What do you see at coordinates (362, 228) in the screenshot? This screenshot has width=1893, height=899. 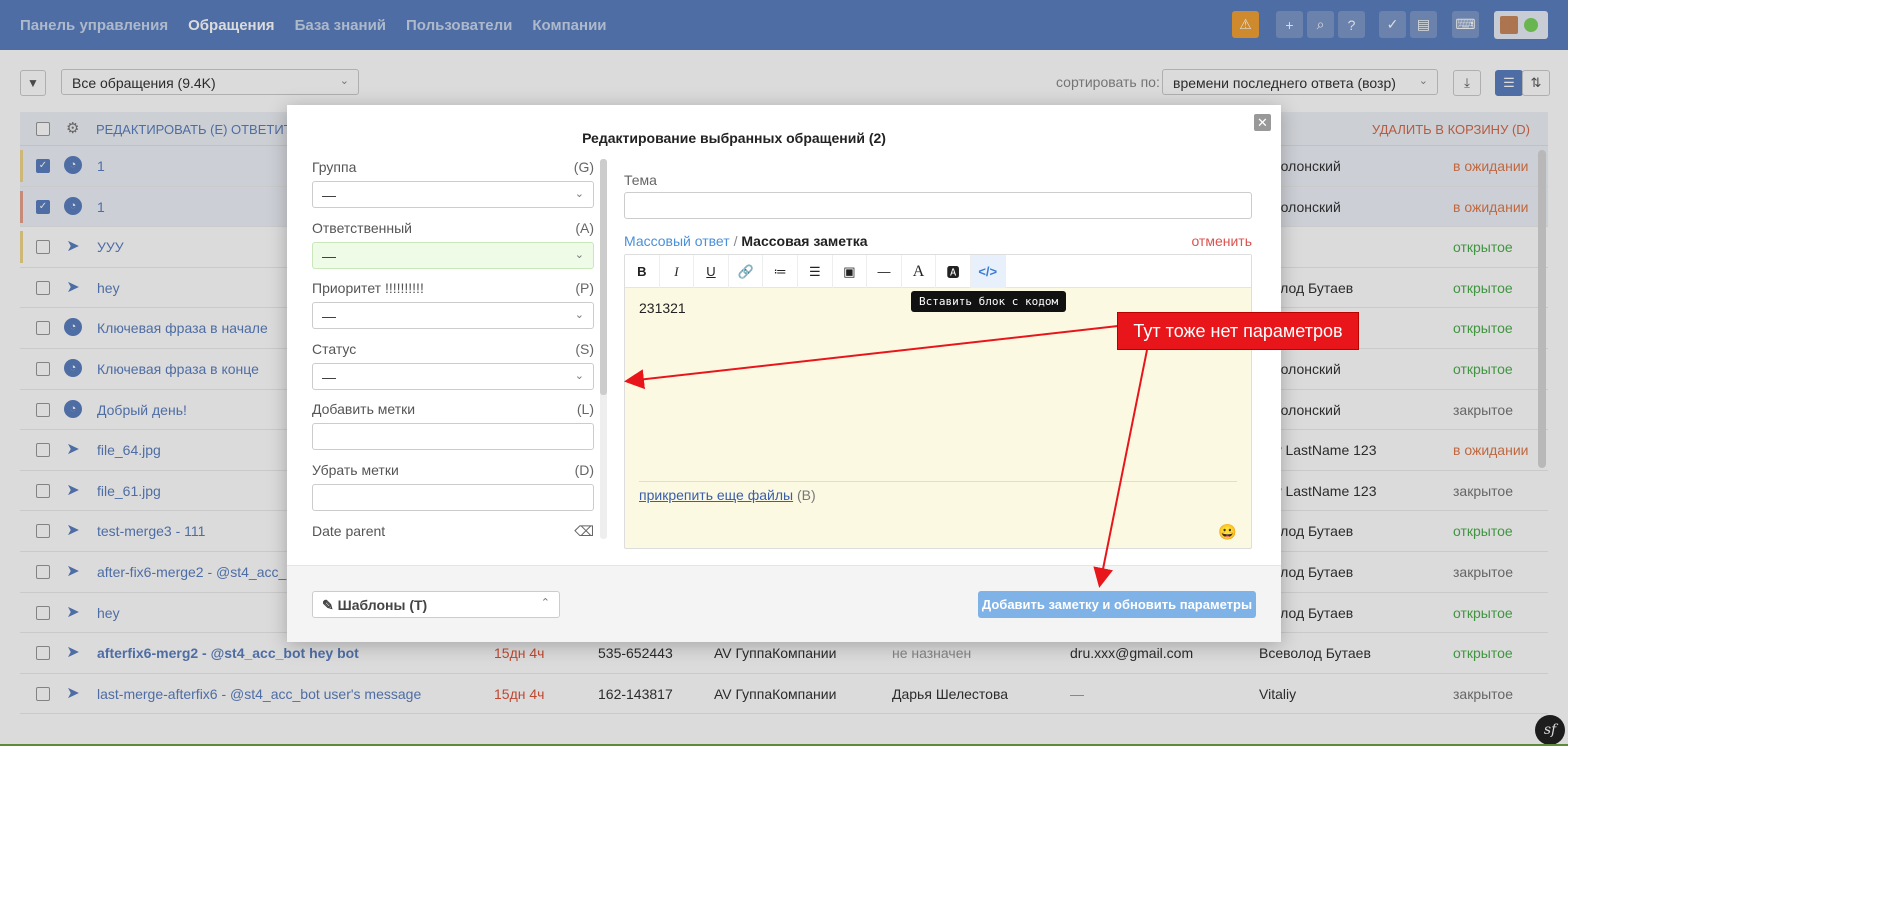 I see `param-label: Ответственный` at bounding box center [362, 228].